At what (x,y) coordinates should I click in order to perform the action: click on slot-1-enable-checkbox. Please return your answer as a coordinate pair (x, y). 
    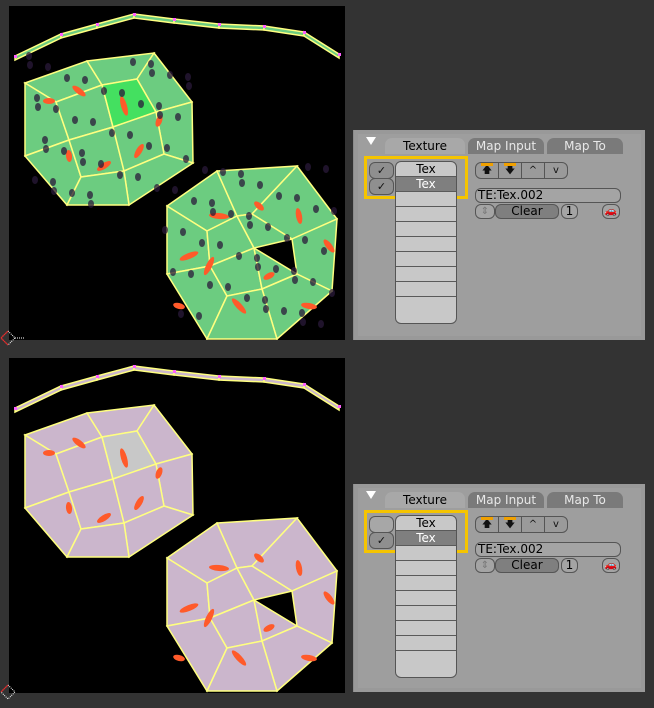
    Looking at the image, I should click on (381, 524).